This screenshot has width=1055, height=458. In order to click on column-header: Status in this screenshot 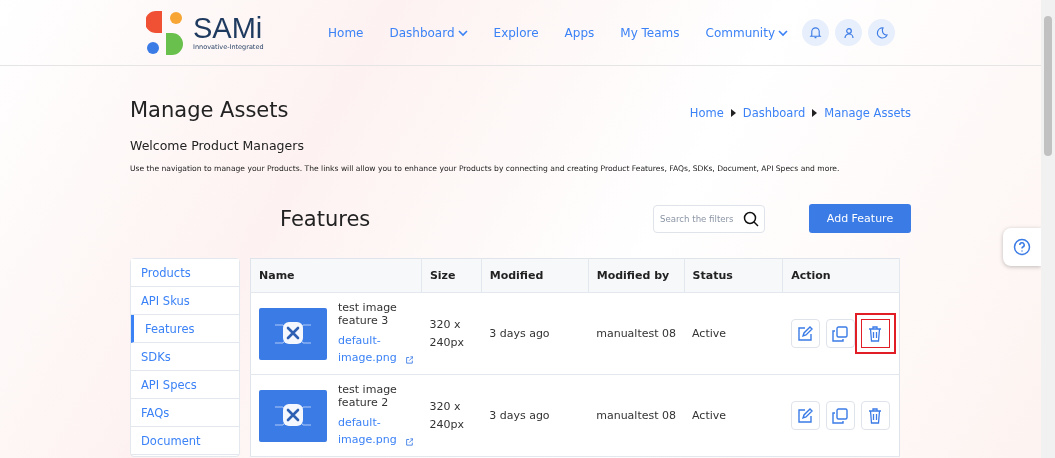, I will do `click(733, 275)`.